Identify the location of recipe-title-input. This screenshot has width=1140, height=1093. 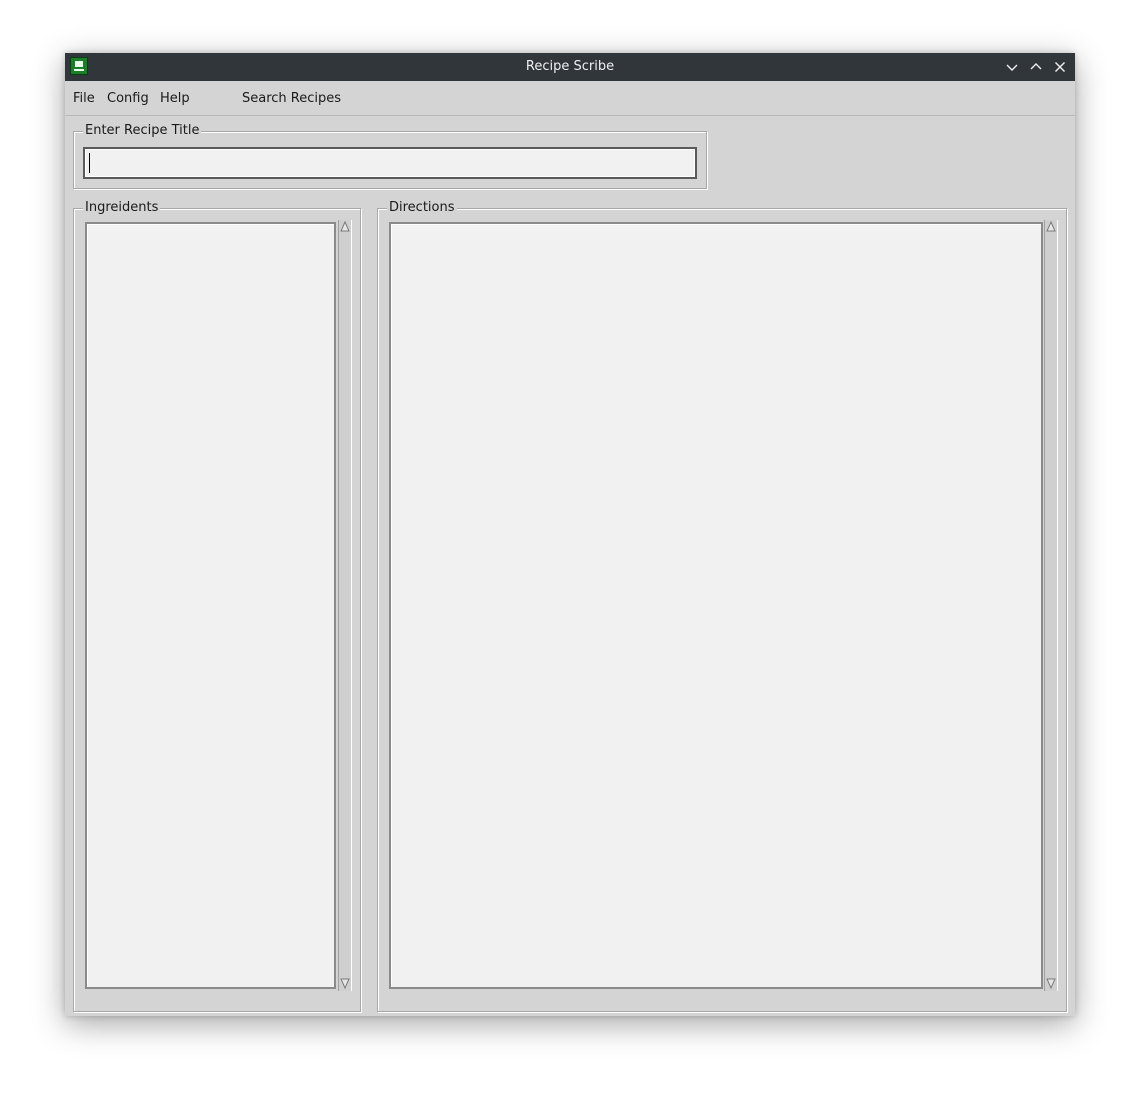
(390, 163).